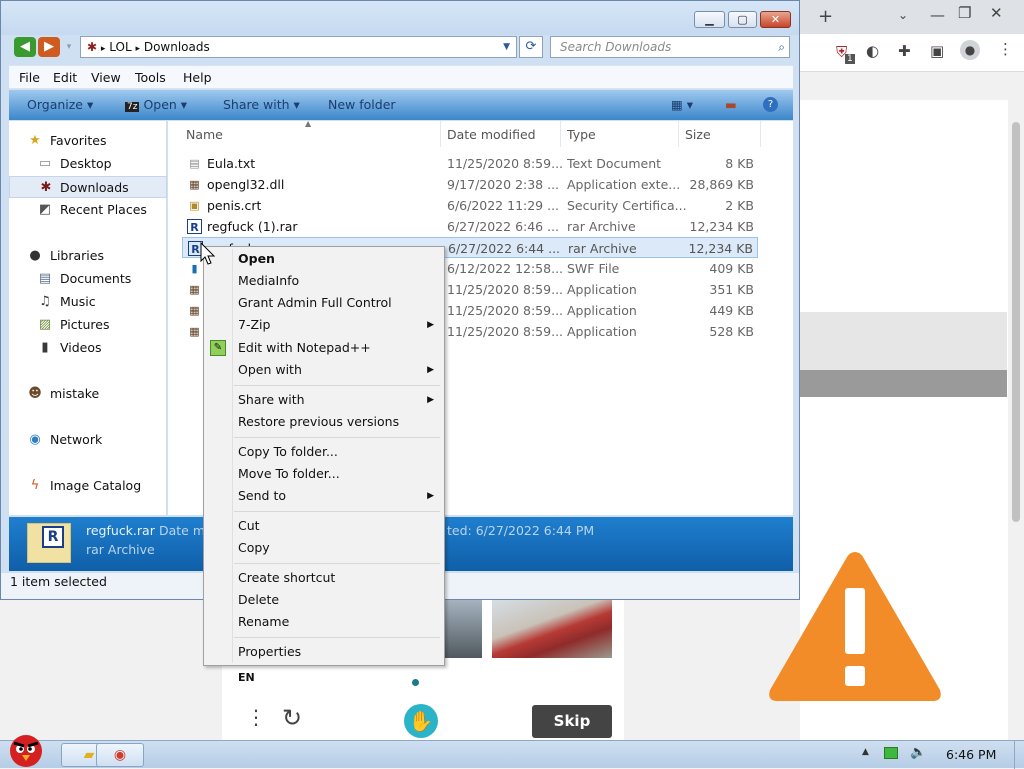 This screenshot has height=769, width=1024. What do you see at coordinates (324, 548) in the screenshot?
I see `menu-item-copy: Copy` at bounding box center [324, 548].